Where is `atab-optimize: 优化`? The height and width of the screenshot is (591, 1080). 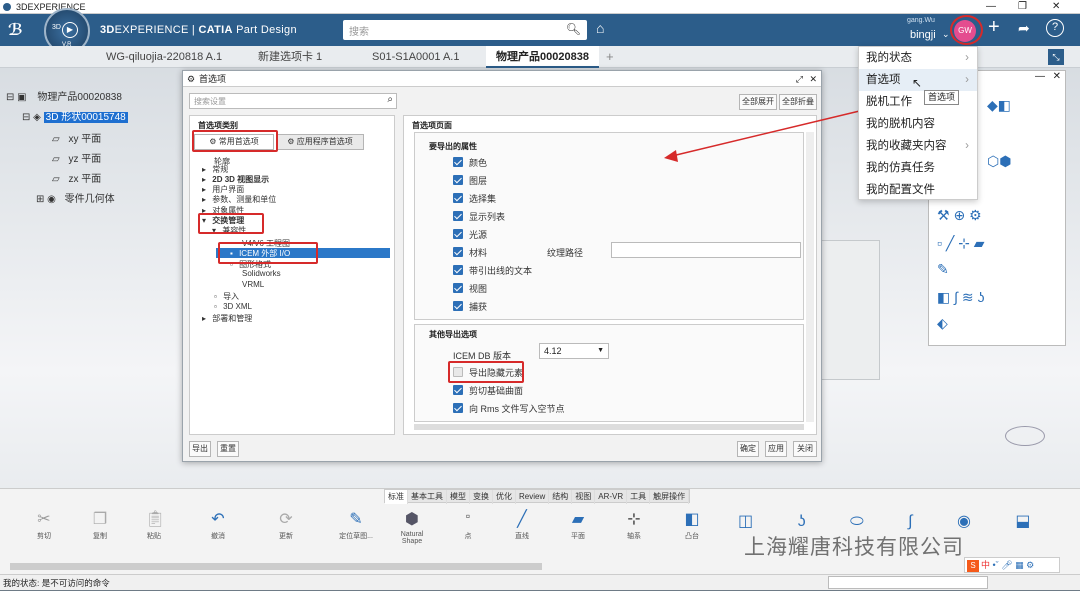
atab-optimize: 优化 is located at coordinates (504, 497).